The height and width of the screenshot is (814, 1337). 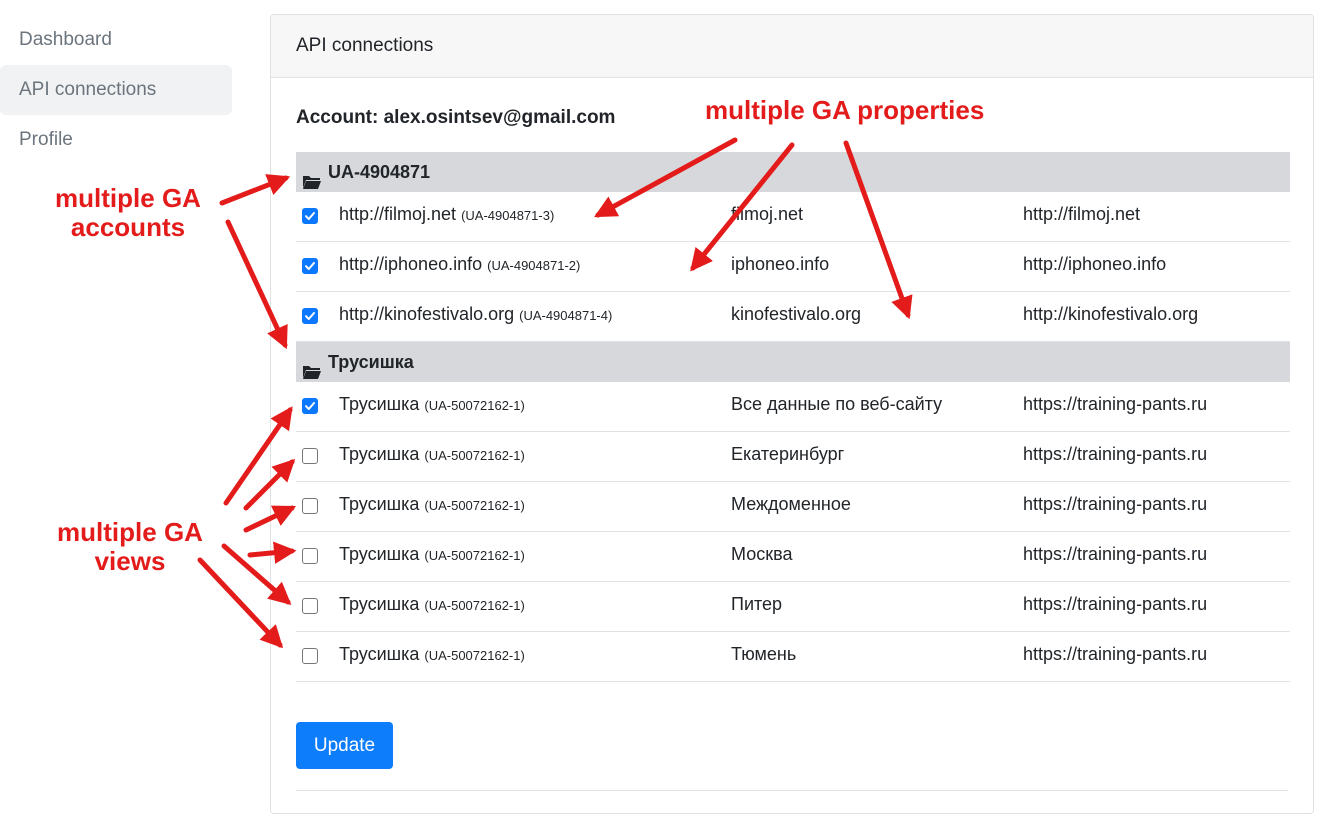 I want to click on view-name: iphoneo.info, so click(x=780, y=264).